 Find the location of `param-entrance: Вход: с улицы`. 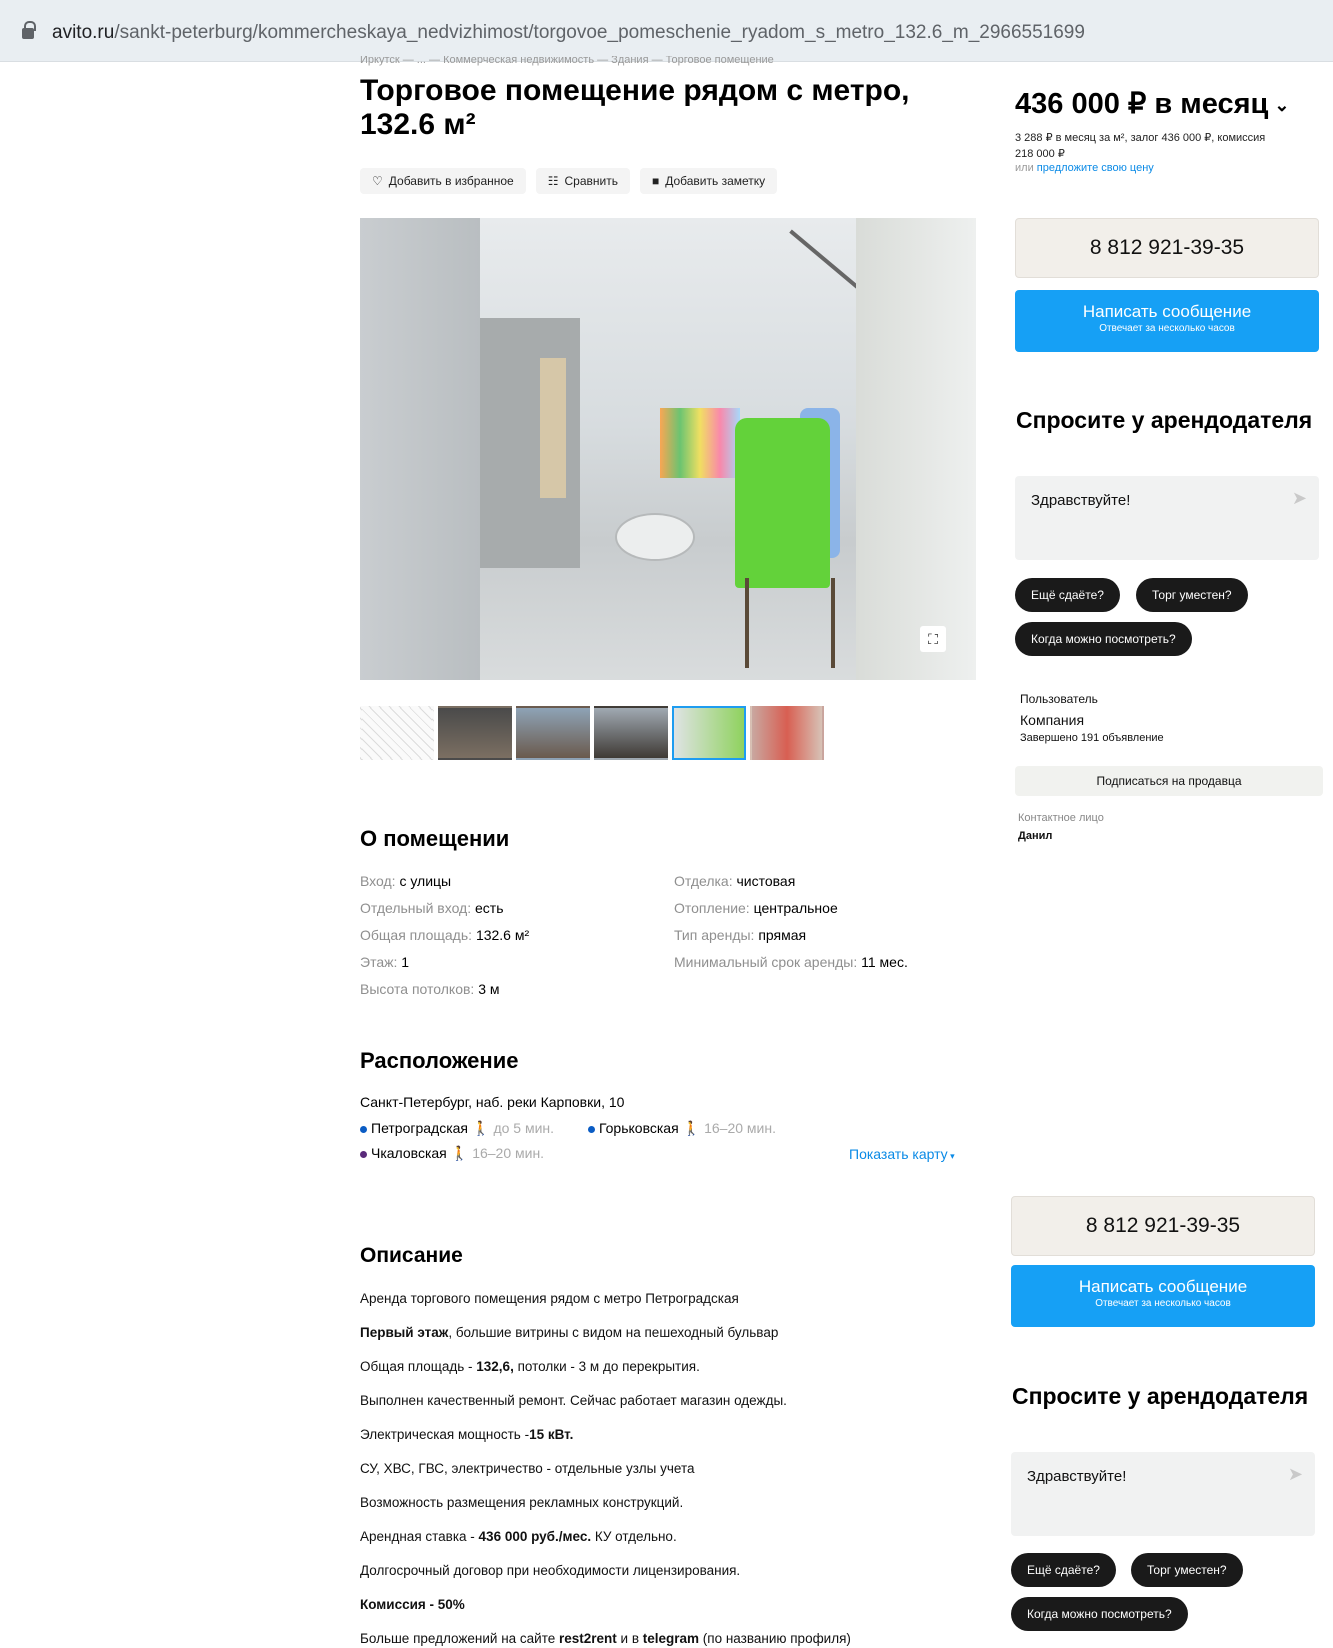

param-entrance: Вход: с улицы is located at coordinates (517, 881).